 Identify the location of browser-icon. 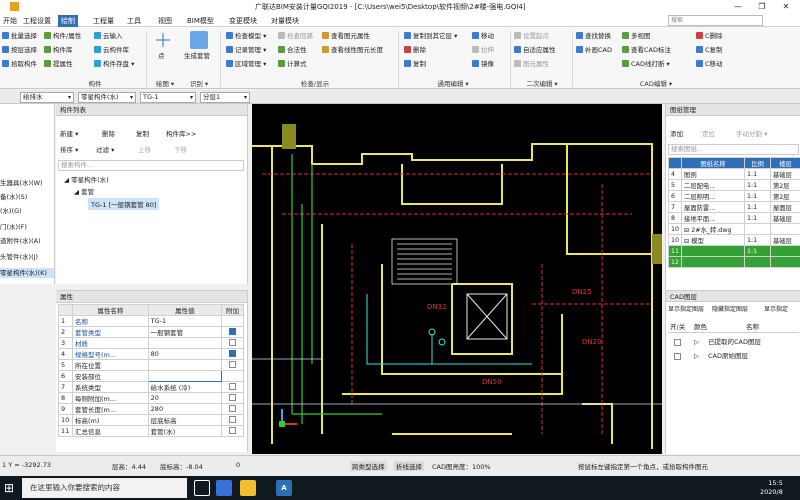
(224, 488).